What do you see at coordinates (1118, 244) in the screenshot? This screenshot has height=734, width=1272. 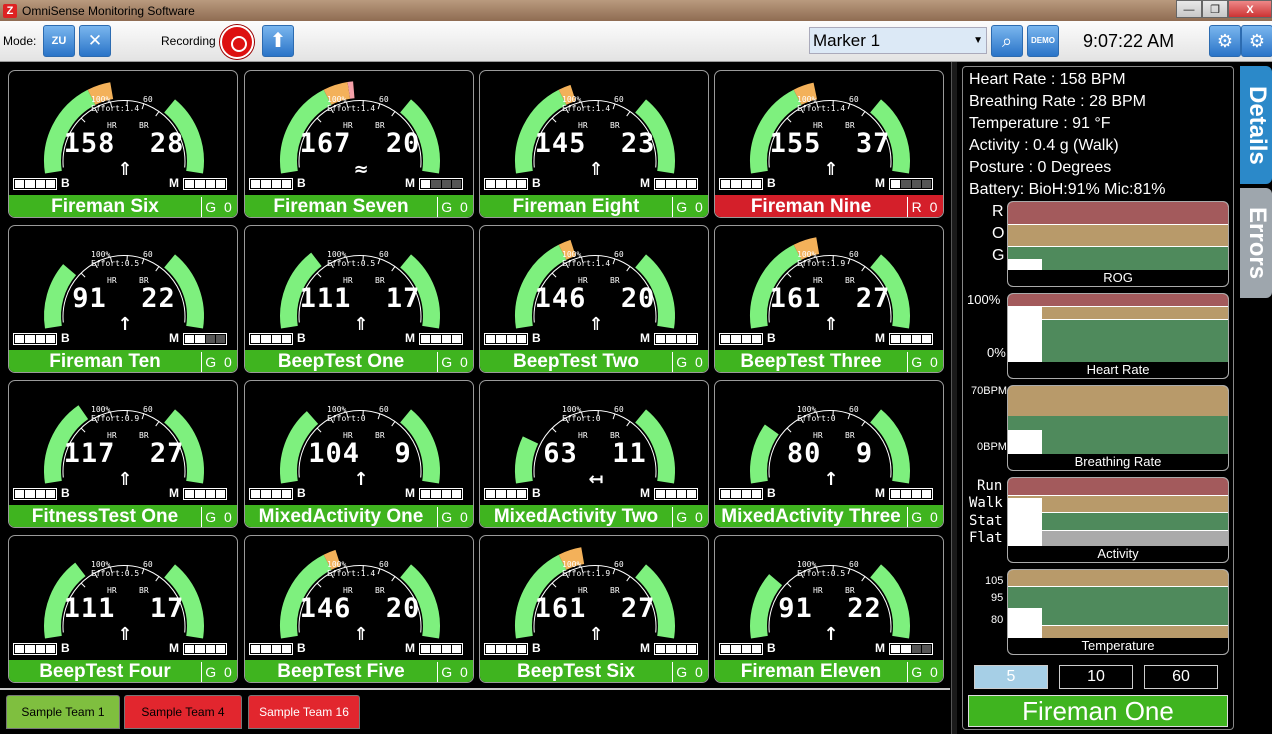 I see `rog-chart: ROG` at bounding box center [1118, 244].